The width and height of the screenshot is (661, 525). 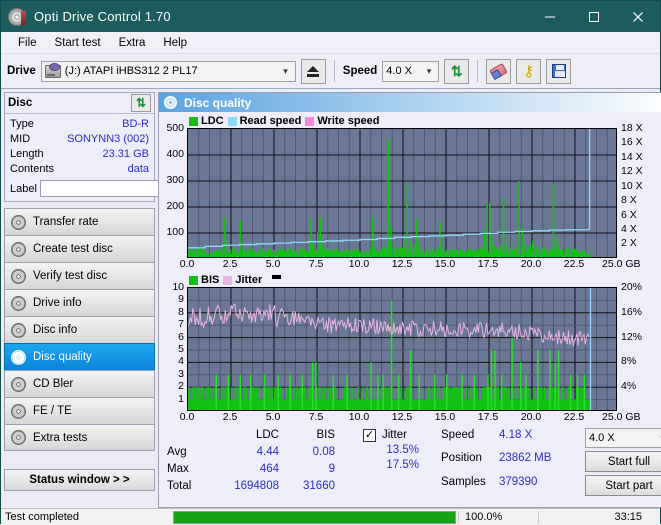 I want to click on jitter-block: ✓ Jitter 13.5% 17.5%, so click(x=391, y=462).